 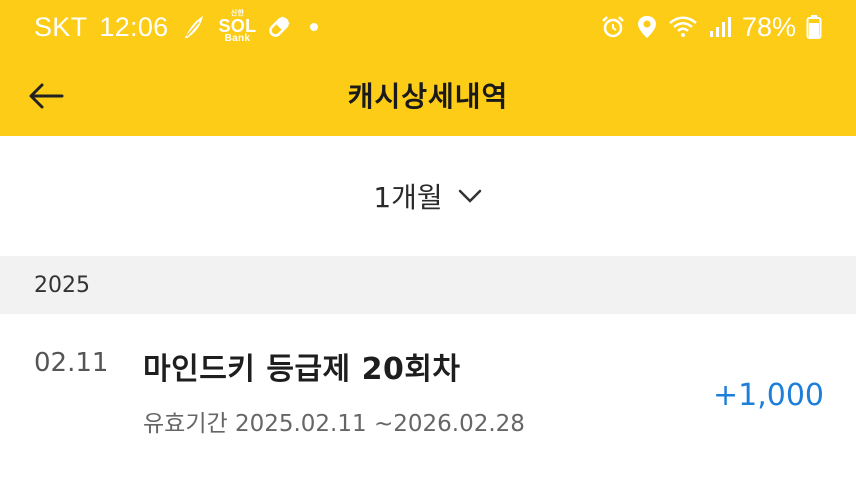 I want to click on page-title: 캐시상세내역, so click(x=428, y=96).